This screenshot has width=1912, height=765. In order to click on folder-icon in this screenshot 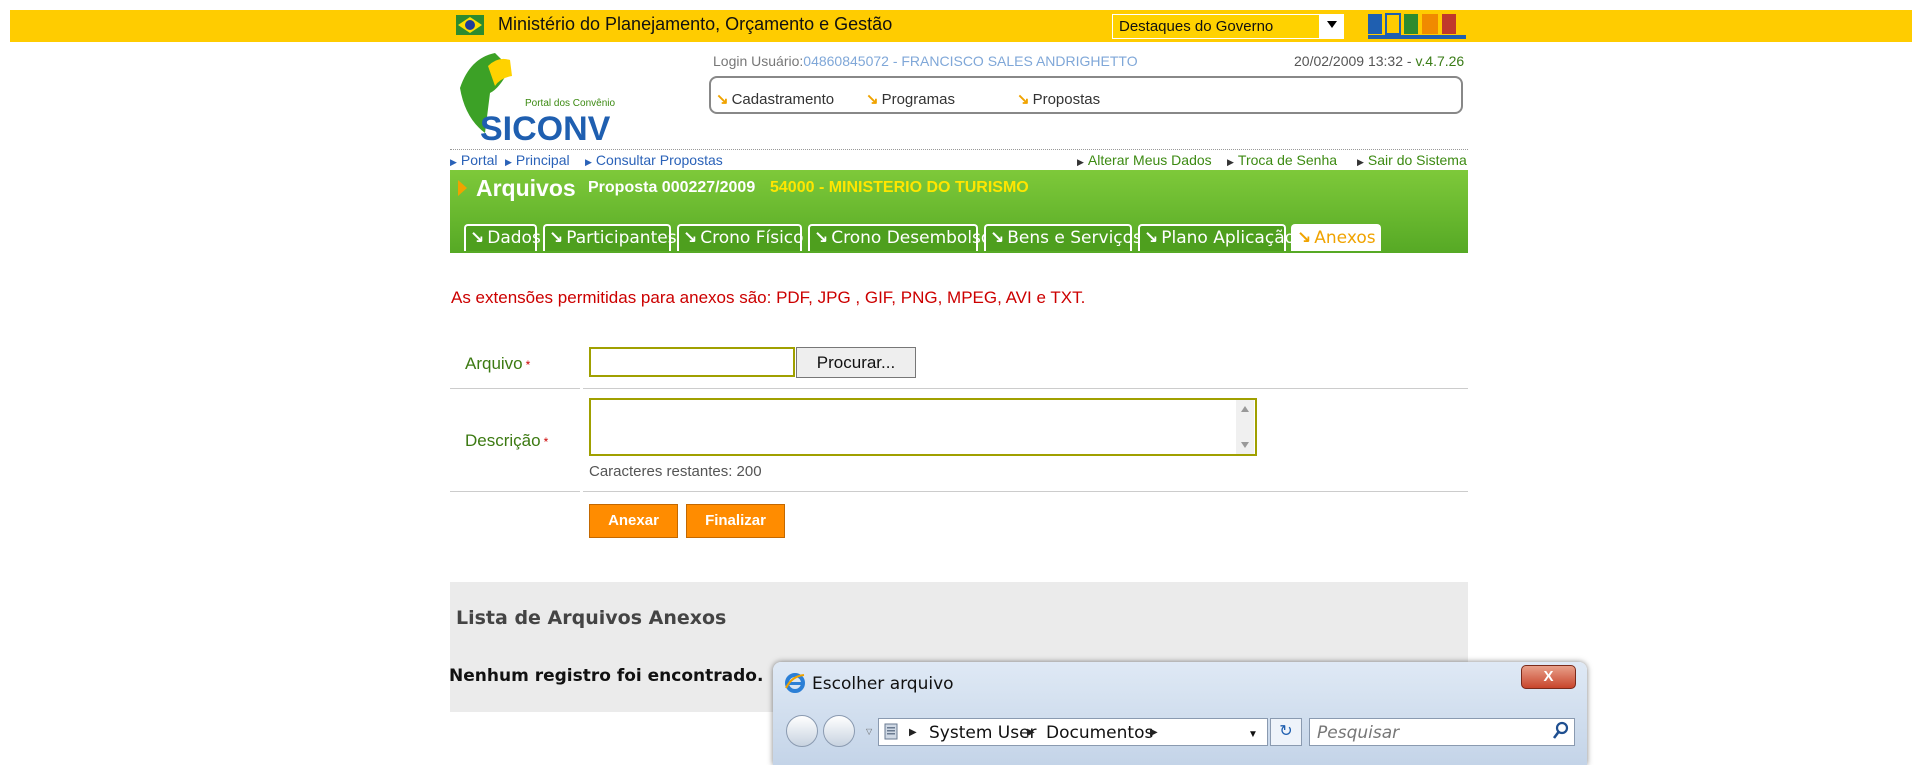, I will do `click(891, 731)`.